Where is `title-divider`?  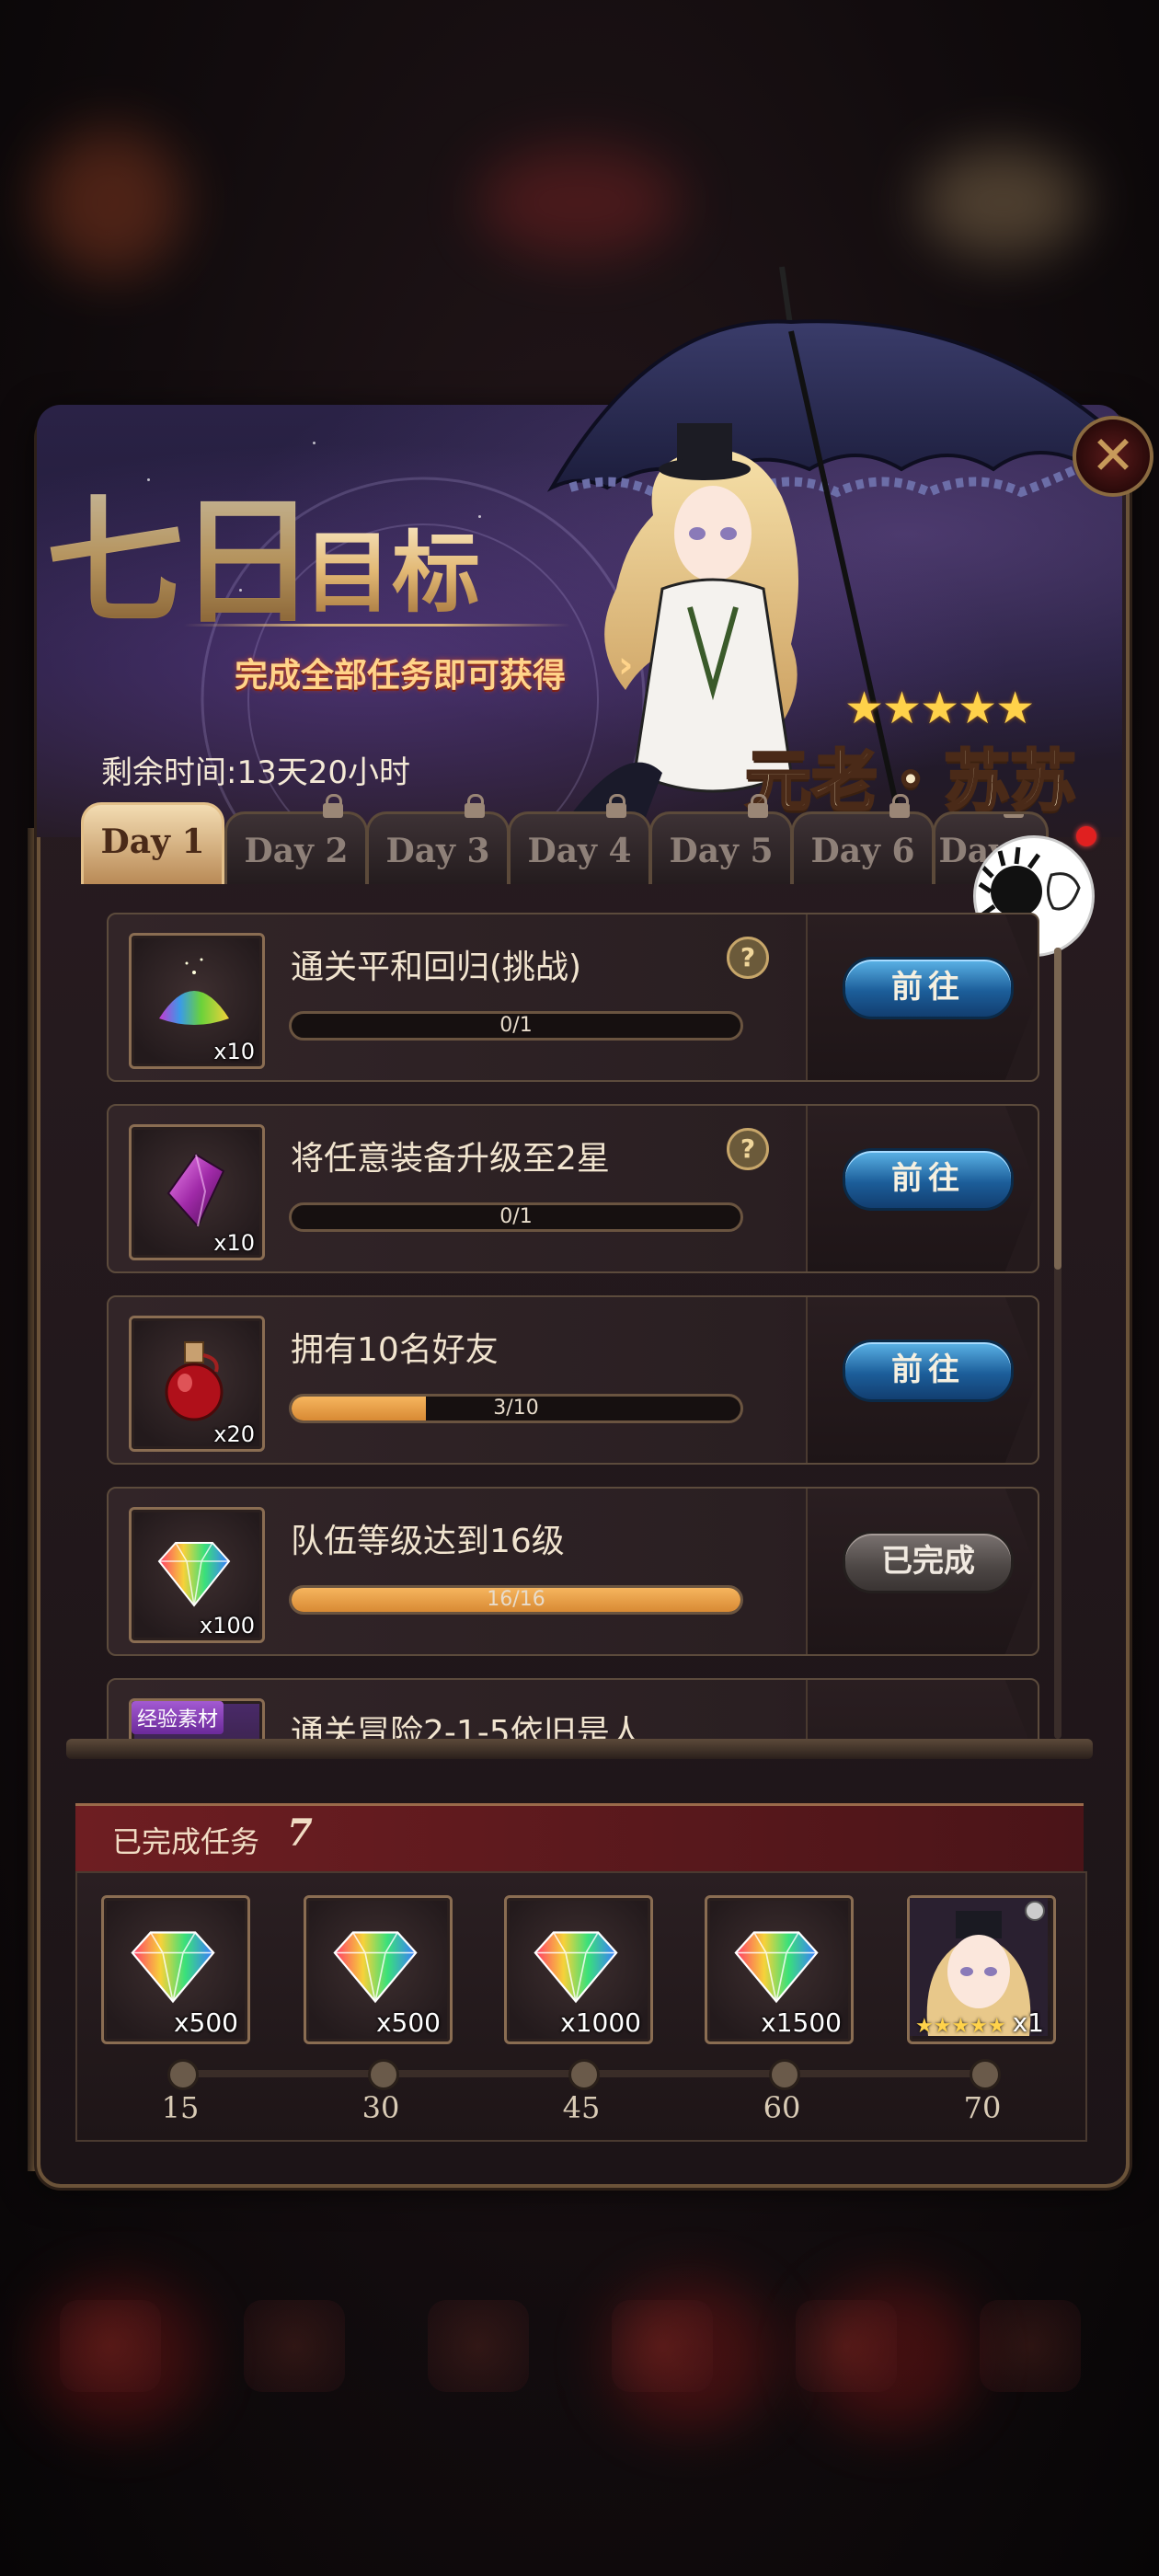 title-divider is located at coordinates (377, 625).